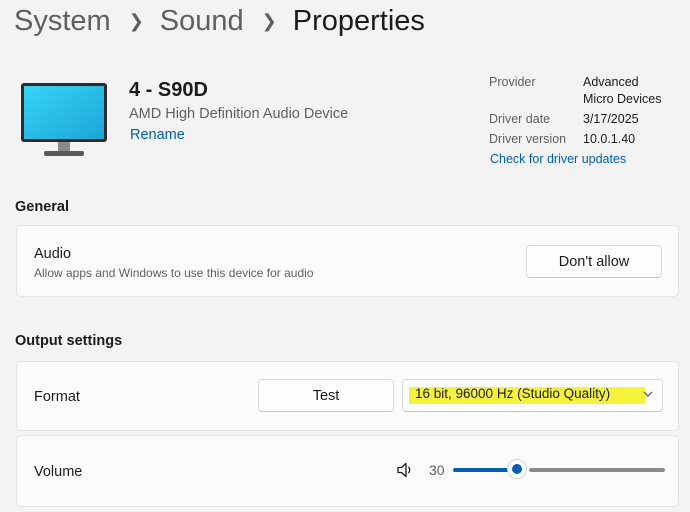 This screenshot has height=512, width=690. I want to click on provider-value-line2: Micro Devices, so click(622, 99).